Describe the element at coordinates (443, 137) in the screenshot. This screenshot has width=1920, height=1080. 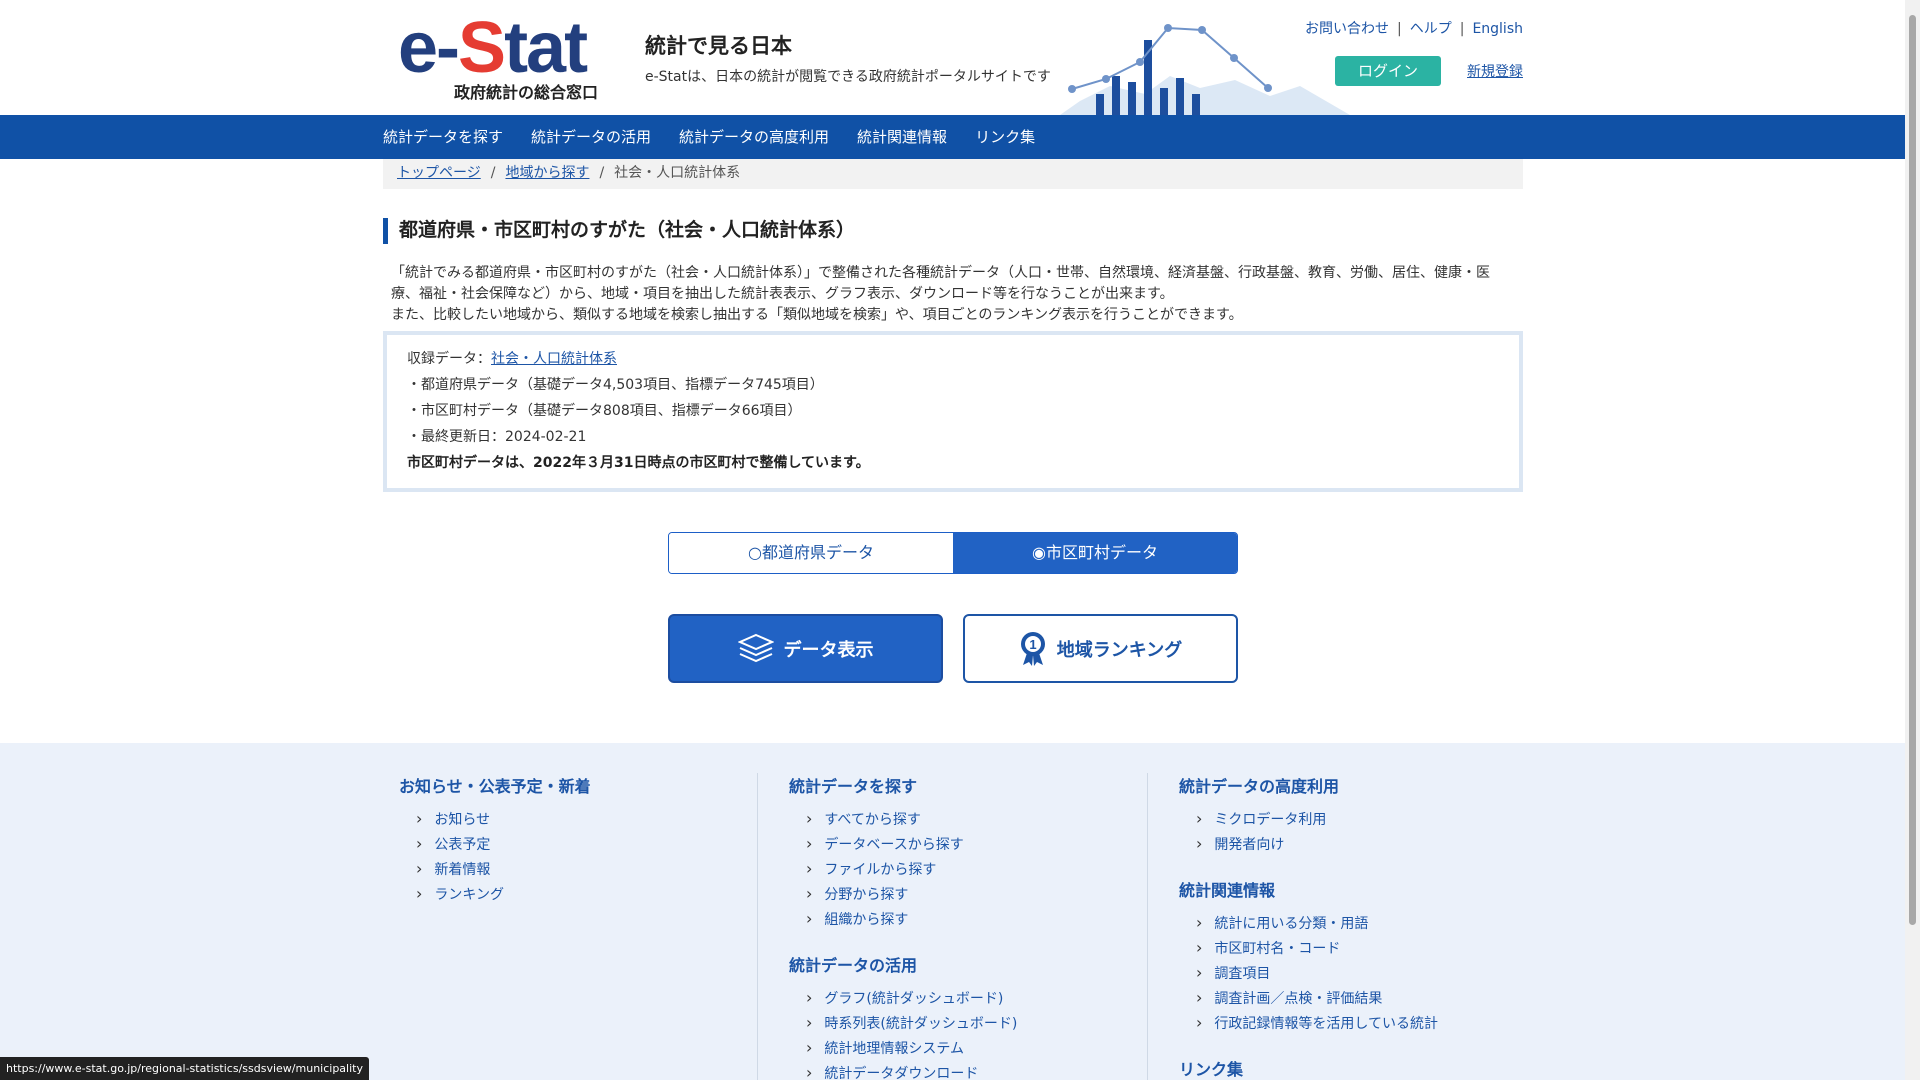
I see `nav-item-search-data: 統計データを探す` at that location.